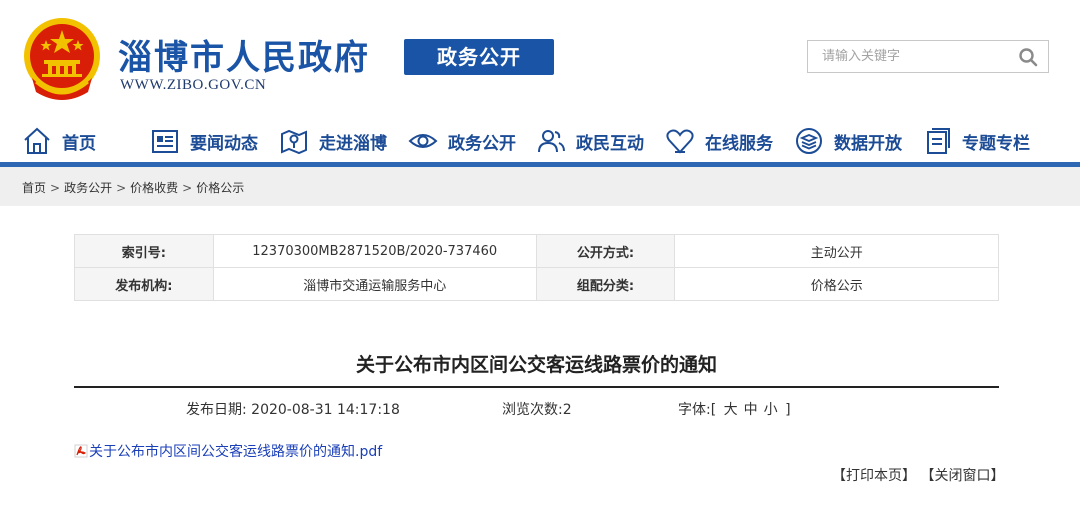 The height and width of the screenshot is (505, 1080). What do you see at coordinates (536, 387) in the screenshot?
I see `title-divider` at bounding box center [536, 387].